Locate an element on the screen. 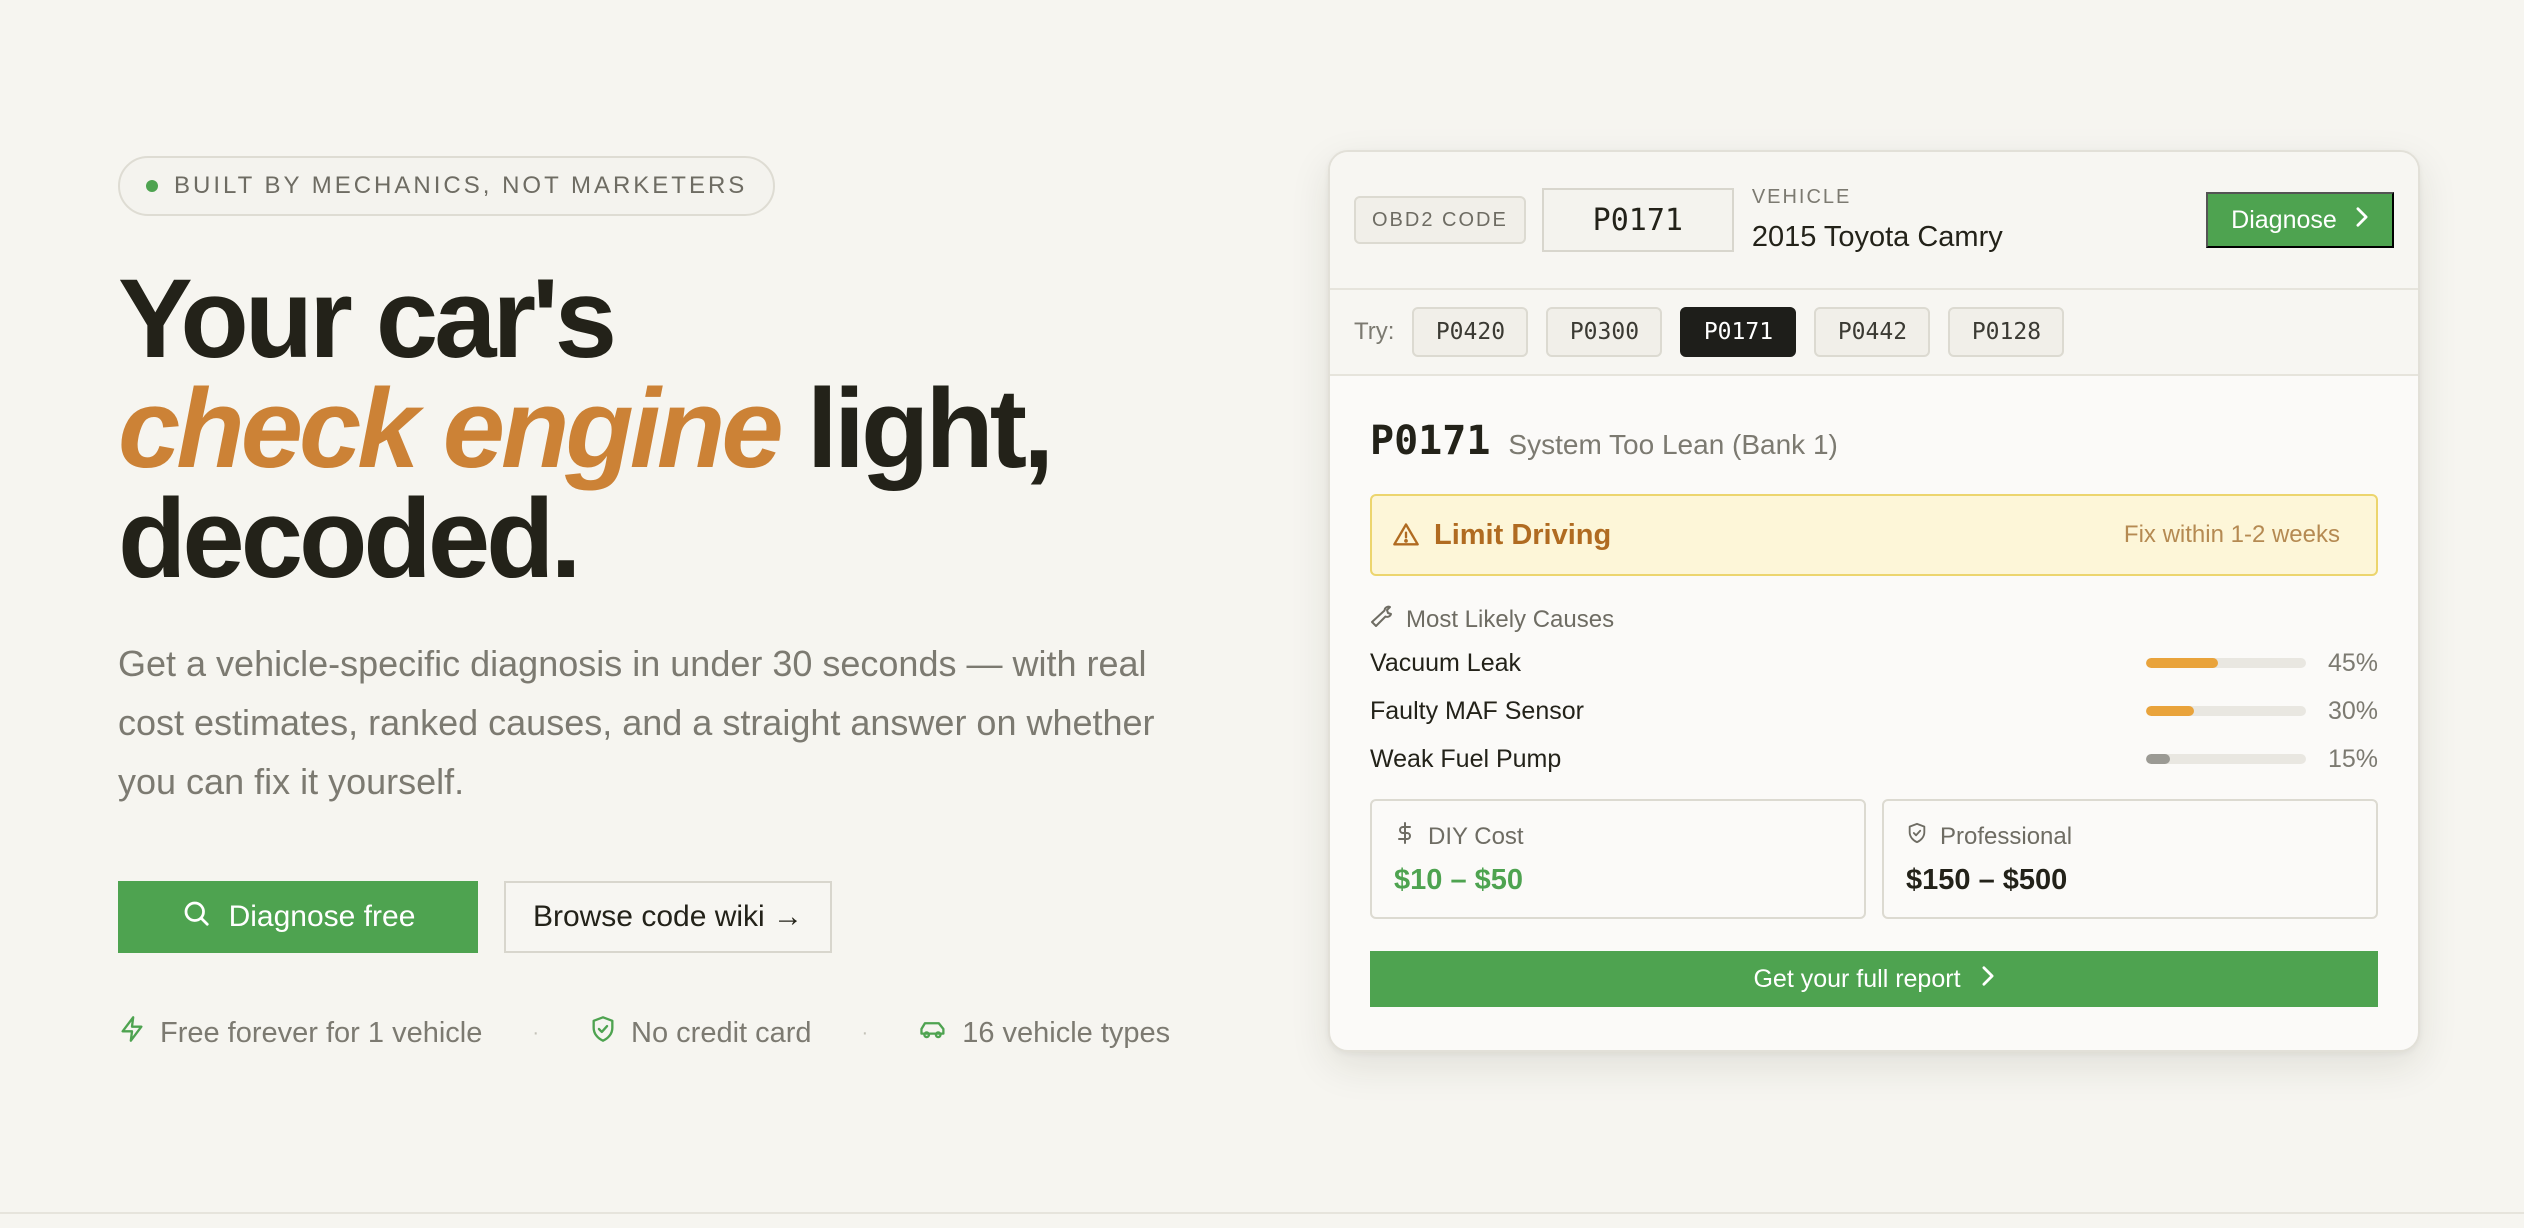  cause-percentage: 45% is located at coordinates (2352, 662).